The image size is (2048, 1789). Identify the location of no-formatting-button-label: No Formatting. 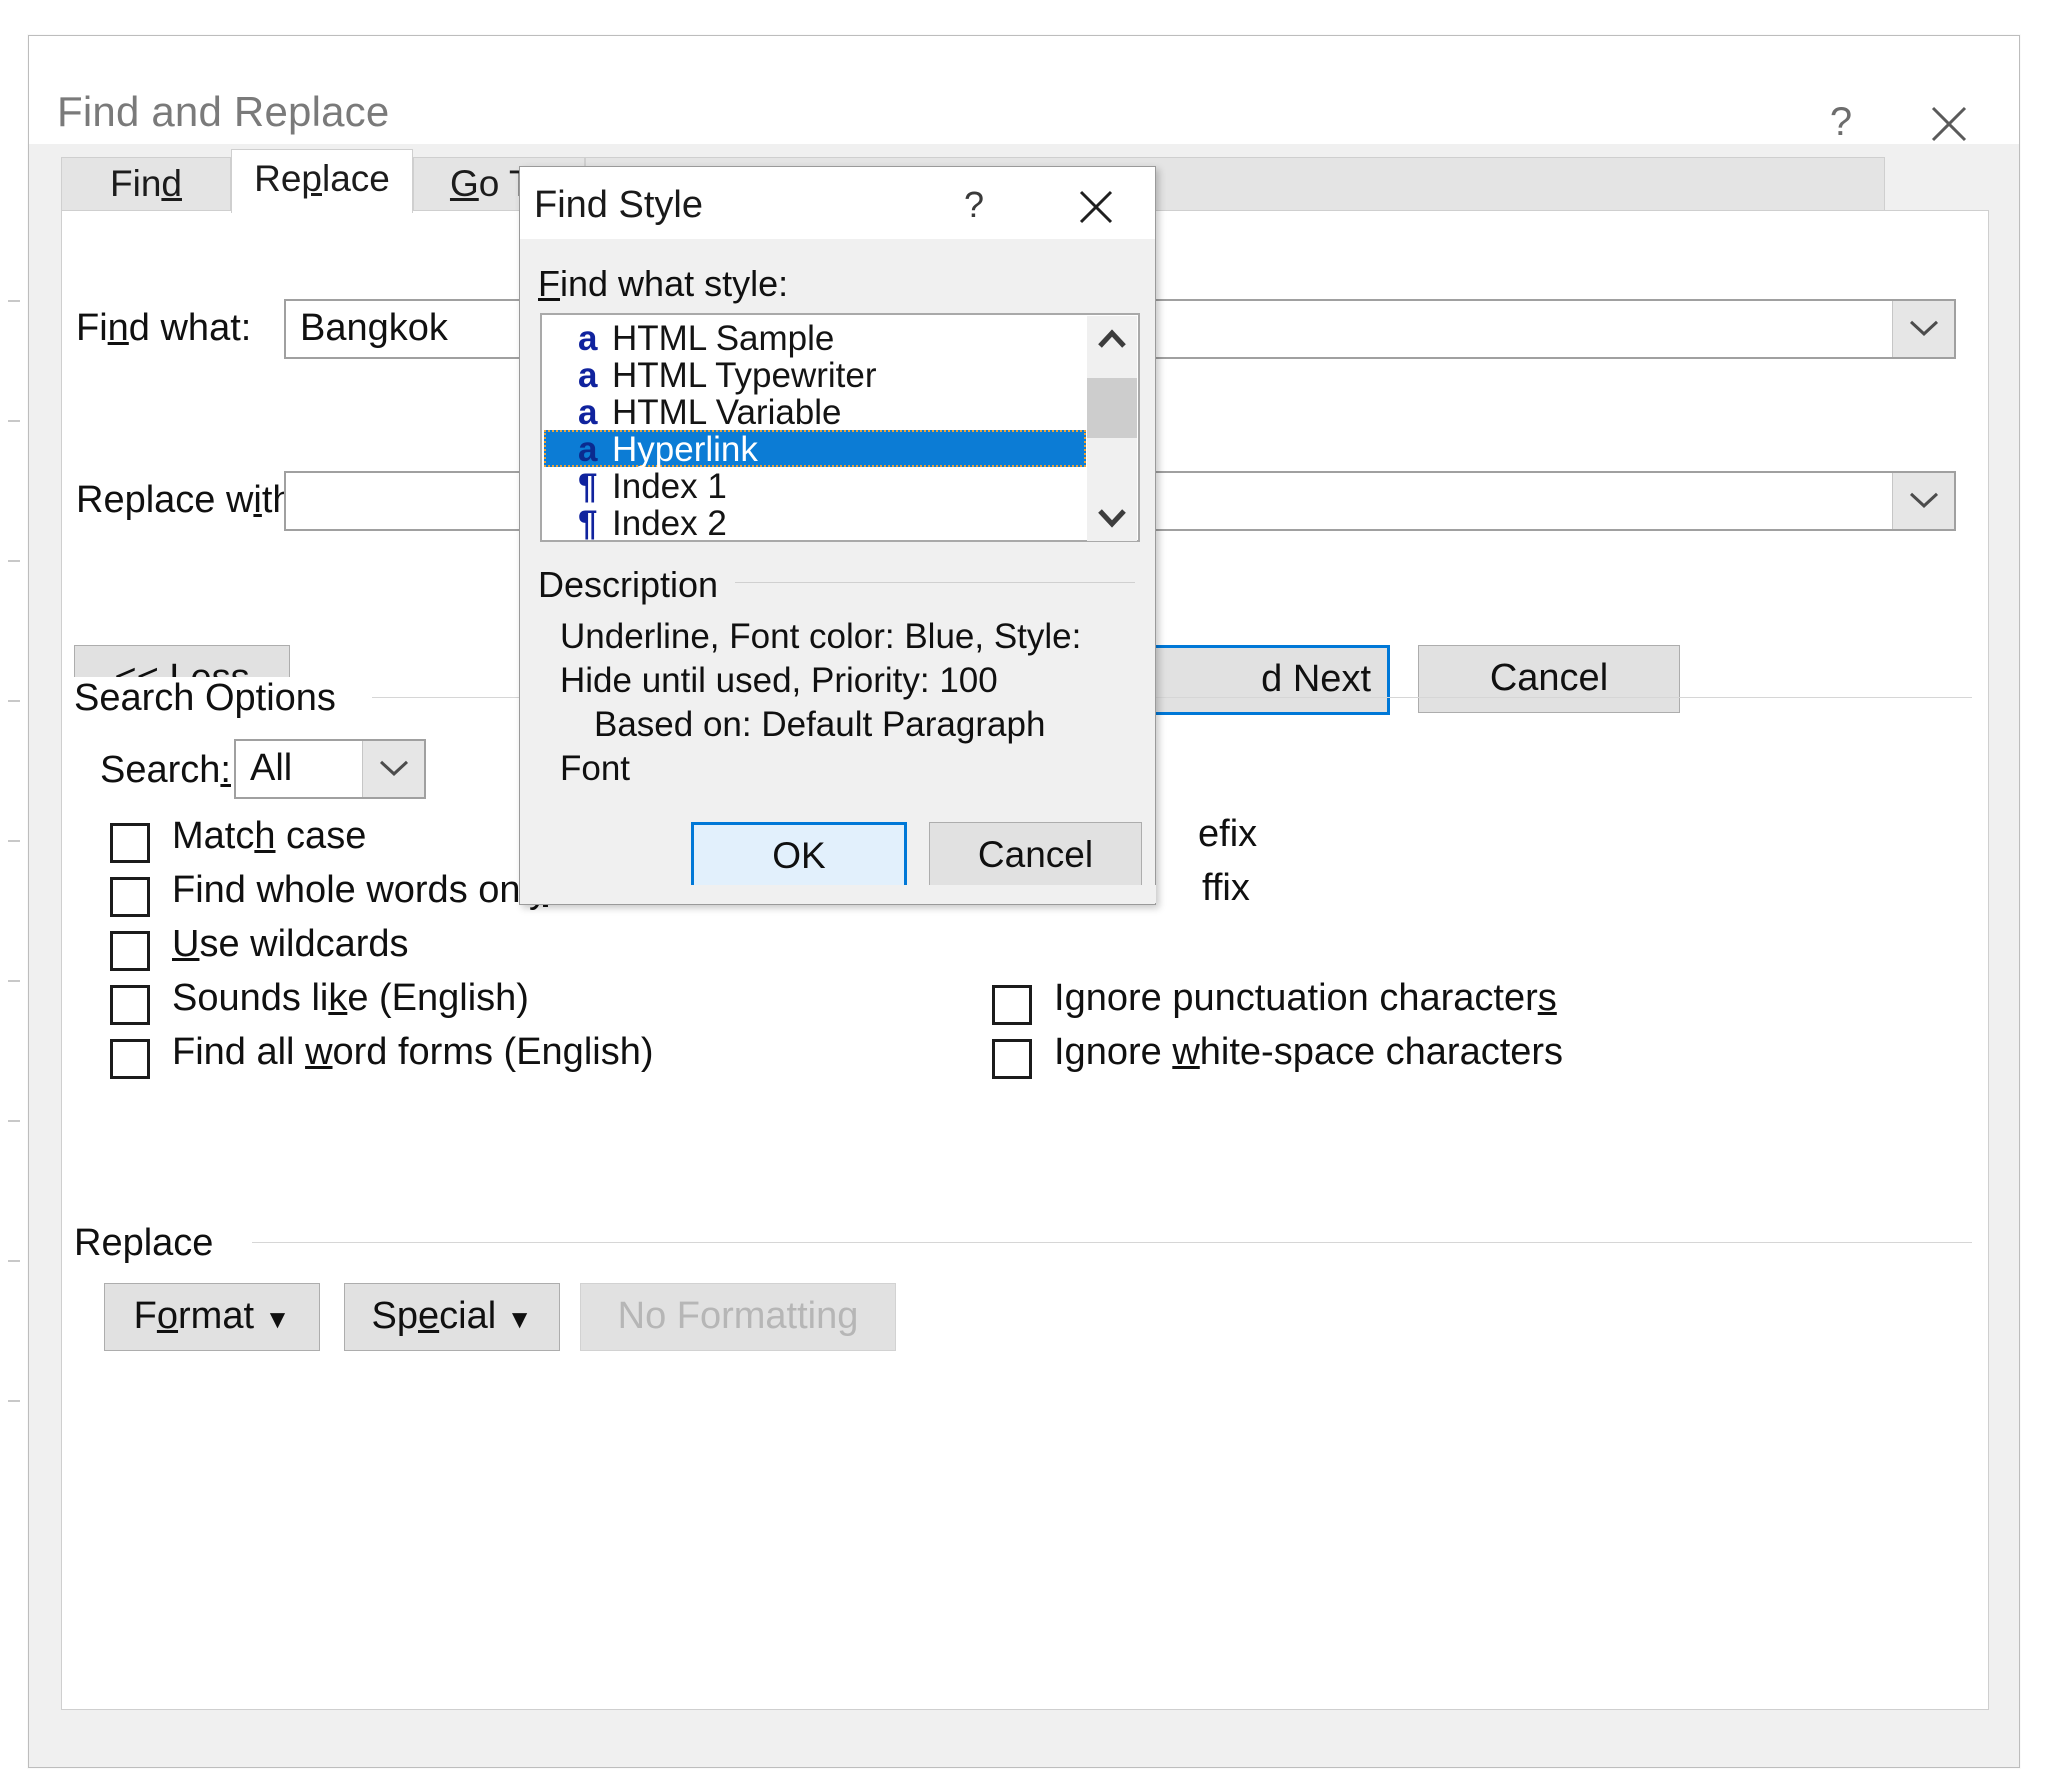
(738, 1316).